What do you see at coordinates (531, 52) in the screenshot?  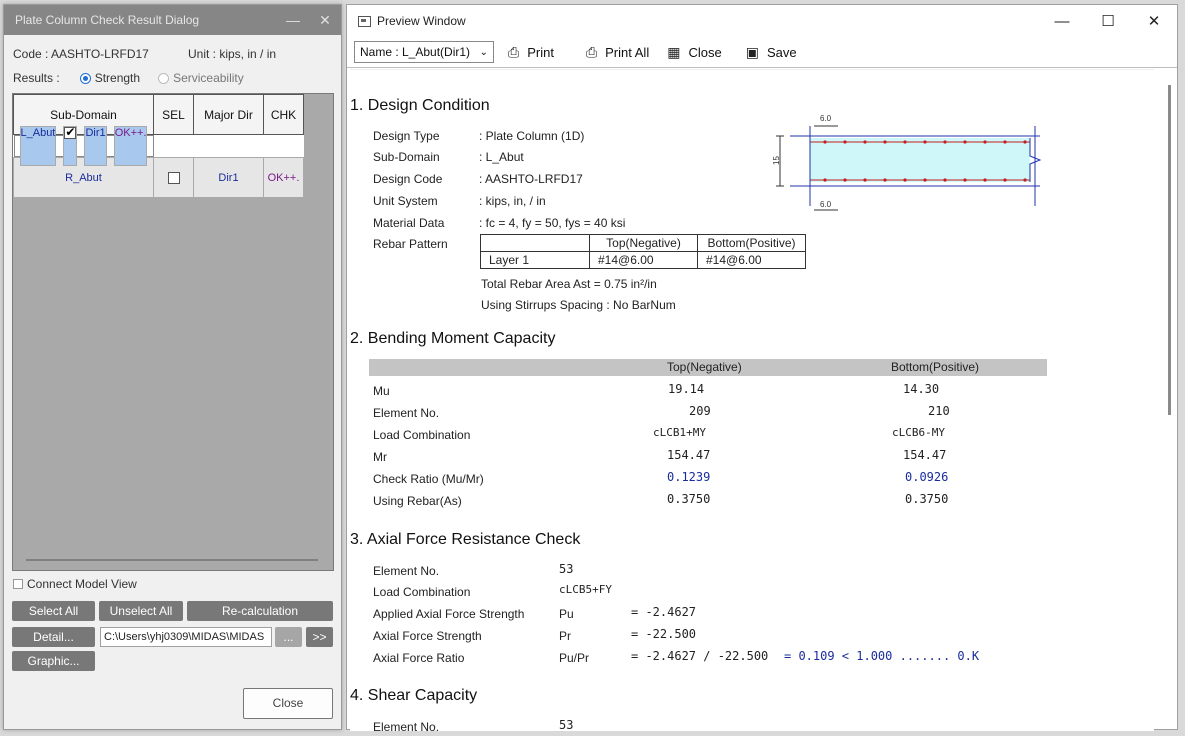 I see `print-button: ⎙ Print` at bounding box center [531, 52].